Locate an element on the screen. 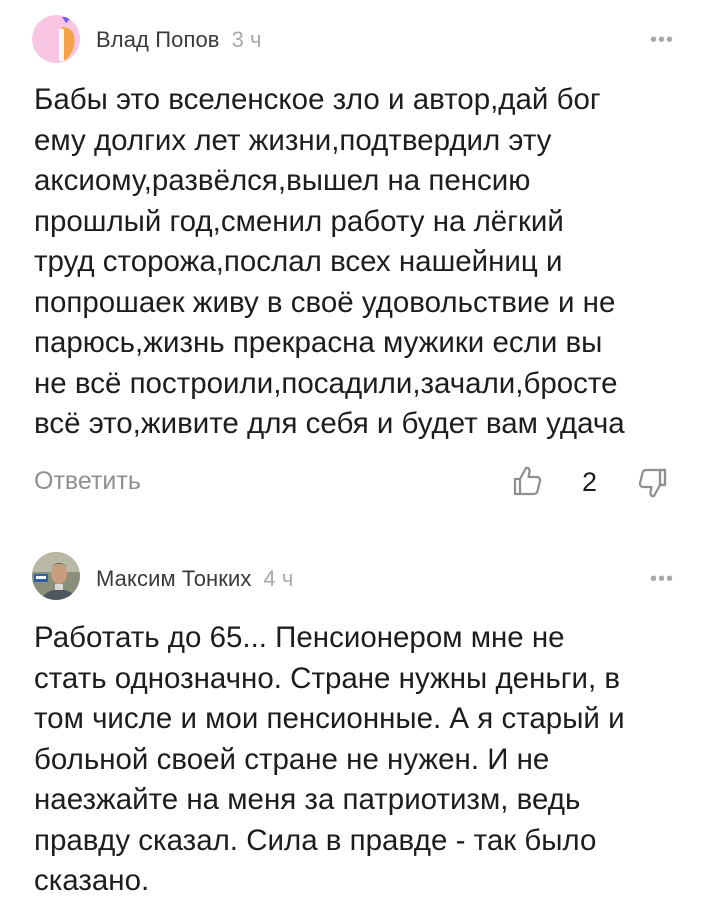  thumbs-up-icon is located at coordinates (527, 481).